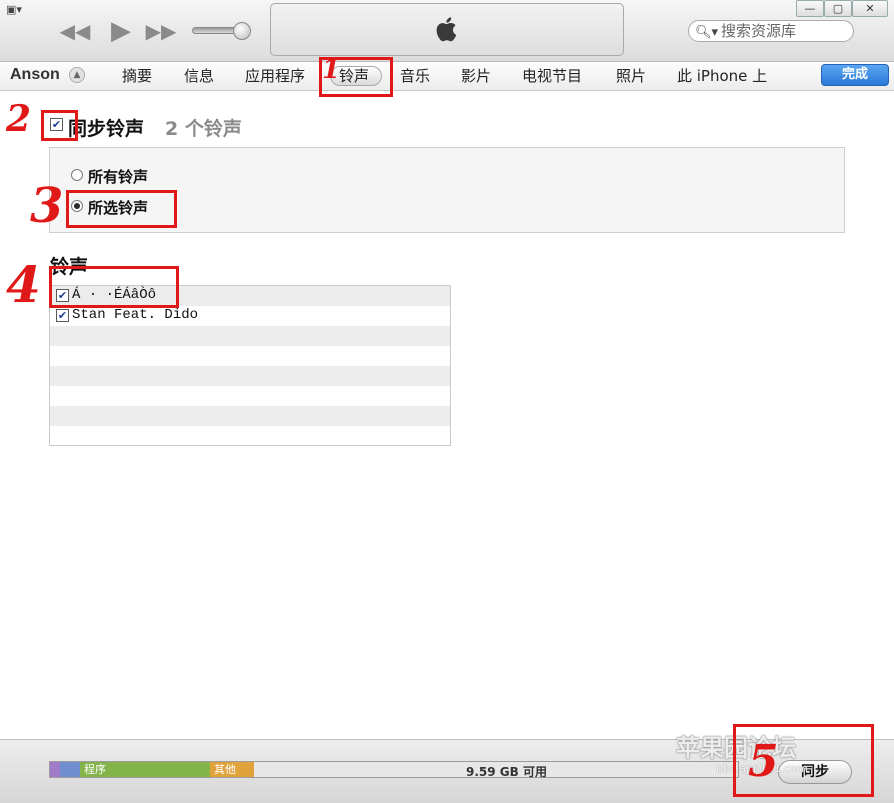  What do you see at coordinates (161, 31) in the screenshot?
I see `next-icon: ▶▶` at bounding box center [161, 31].